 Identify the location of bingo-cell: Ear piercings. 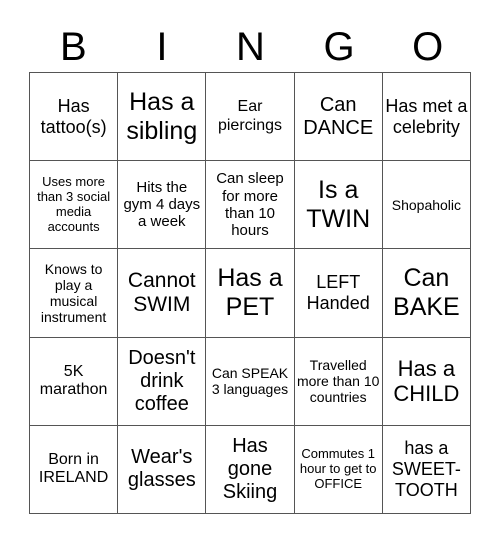
(250, 117).